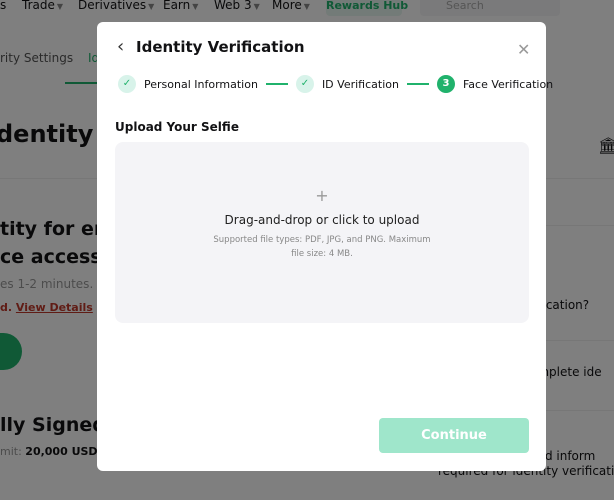 This screenshot has width=614, height=500. Describe the element at coordinates (220, 47) in the screenshot. I see `modal-title: Identity Verification` at that location.